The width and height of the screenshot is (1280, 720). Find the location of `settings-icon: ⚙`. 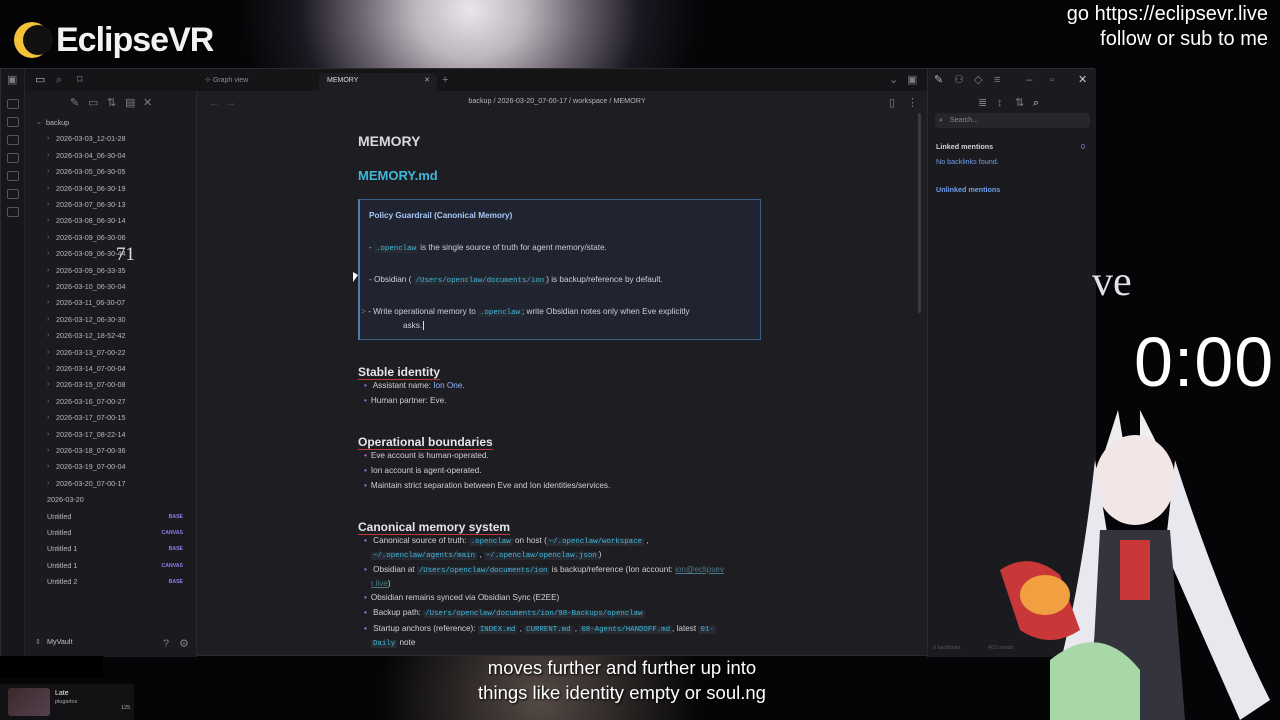

settings-icon: ⚙ is located at coordinates (184, 644).